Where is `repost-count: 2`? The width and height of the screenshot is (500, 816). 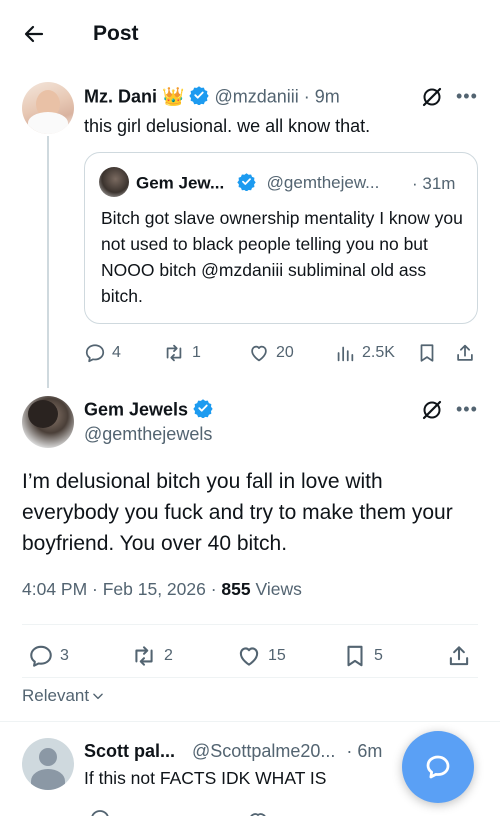
repost-count: 2 is located at coordinates (168, 655).